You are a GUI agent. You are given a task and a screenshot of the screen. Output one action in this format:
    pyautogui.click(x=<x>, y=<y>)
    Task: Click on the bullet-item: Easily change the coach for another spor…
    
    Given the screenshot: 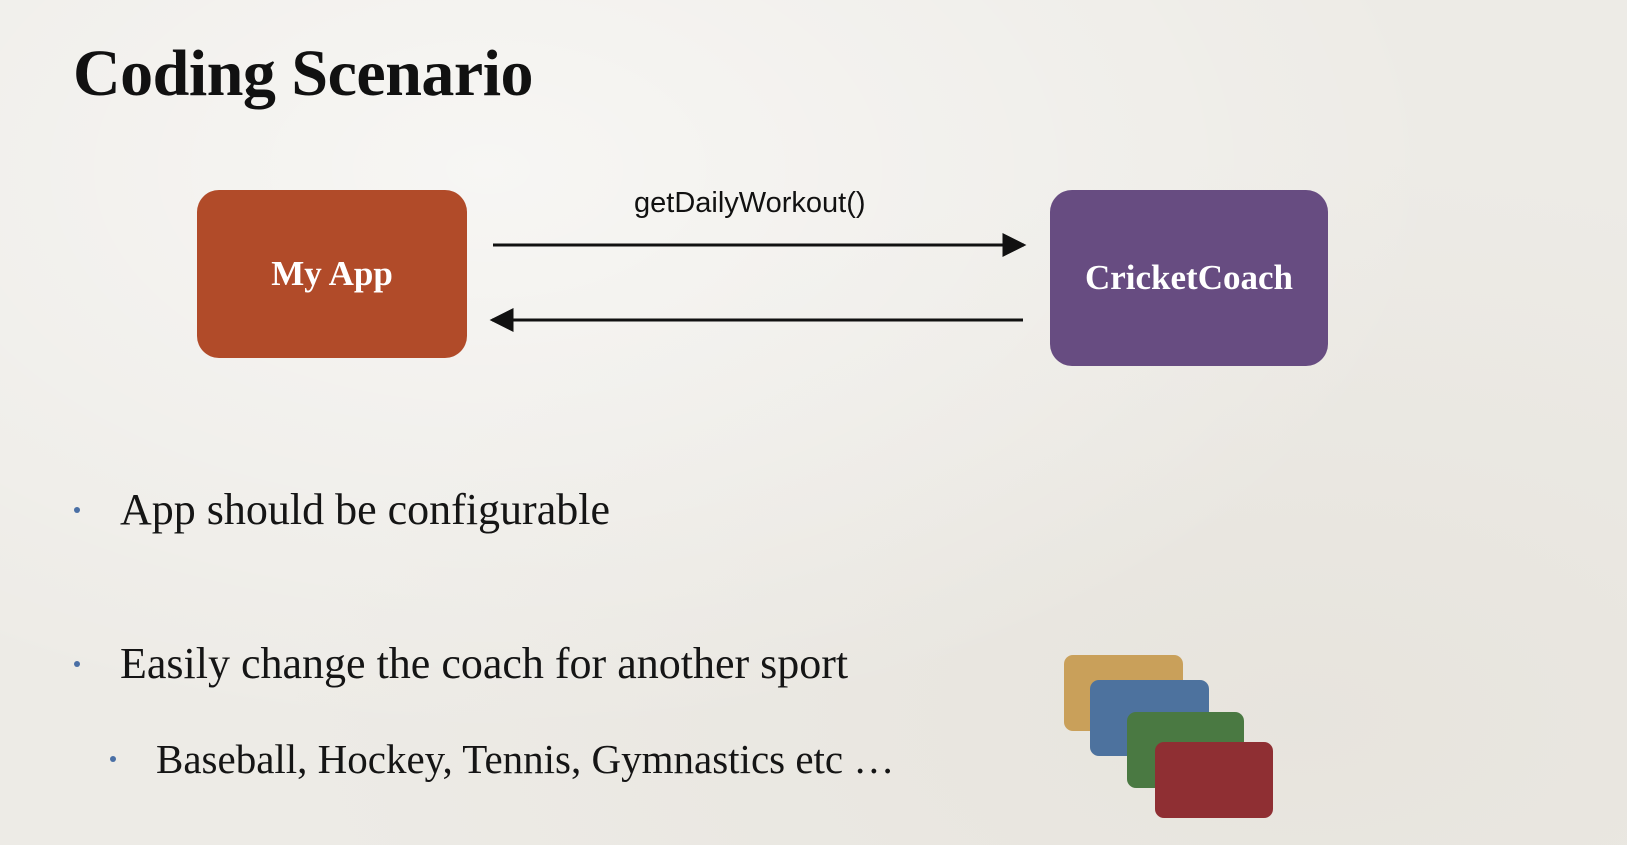 What is the action you would take?
    pyautogui.click(x=461, y=664)
    